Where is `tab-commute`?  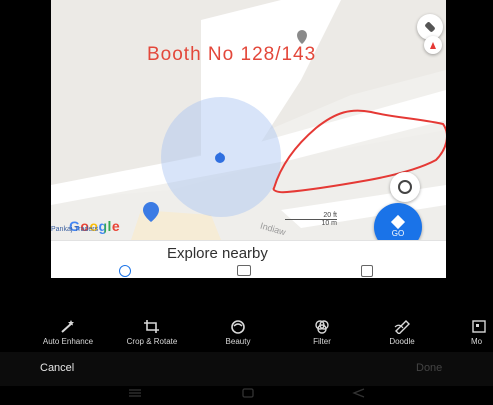
tab-commute is located at coordinates (244, 270).